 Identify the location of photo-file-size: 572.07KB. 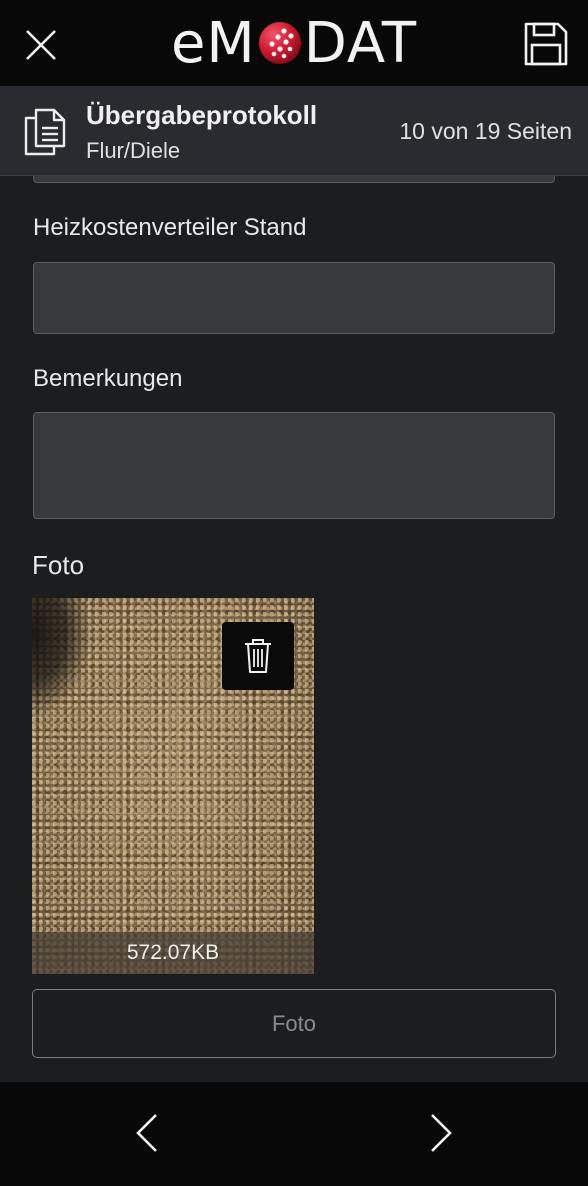
(173, 952).